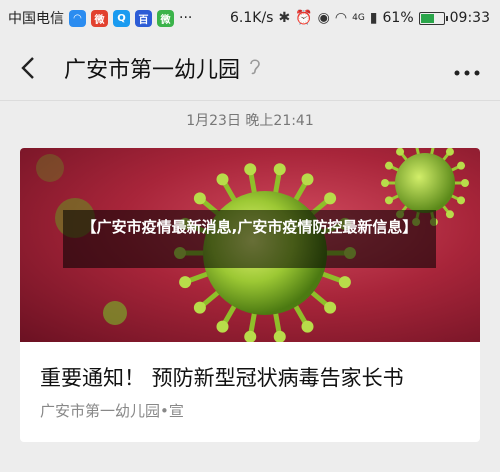 Image resolution: width=500 pixels, height=472 pixels. Describe the element at coordinates (427, 18) in the screenshot. I see `battery-fill` at that location.